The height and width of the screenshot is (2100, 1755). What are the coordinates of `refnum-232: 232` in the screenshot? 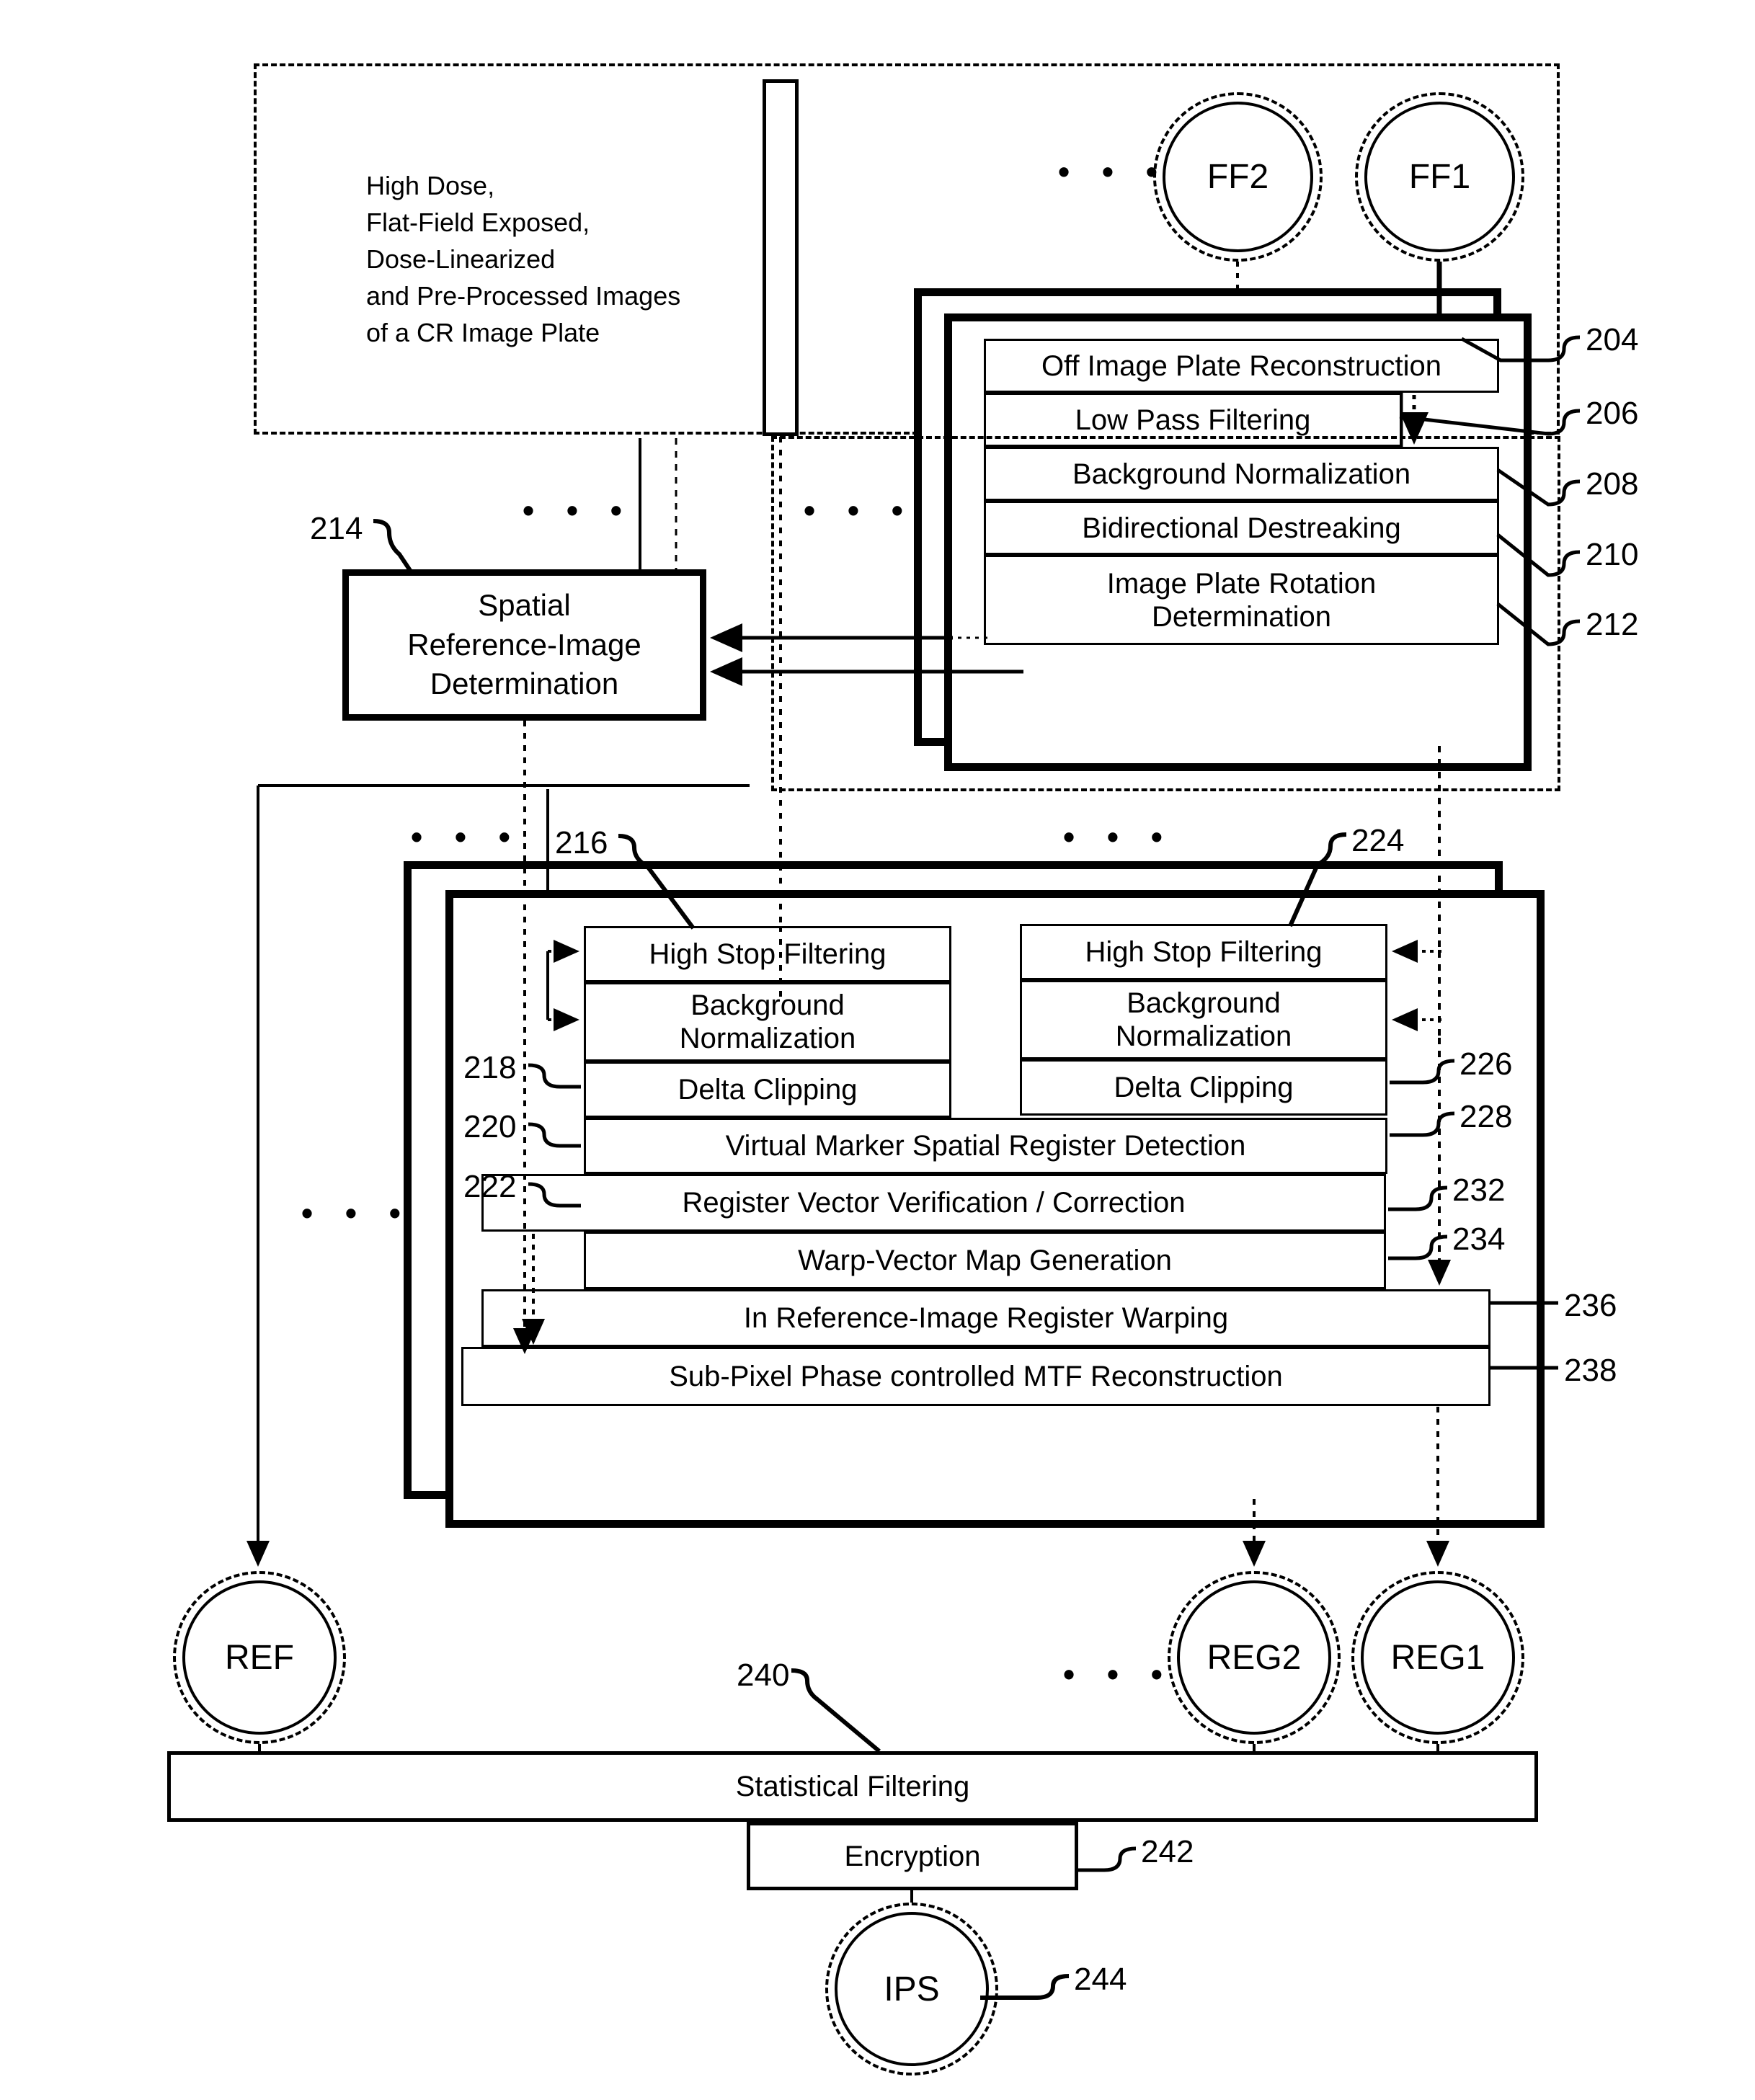 It's located at (1479, 1190).